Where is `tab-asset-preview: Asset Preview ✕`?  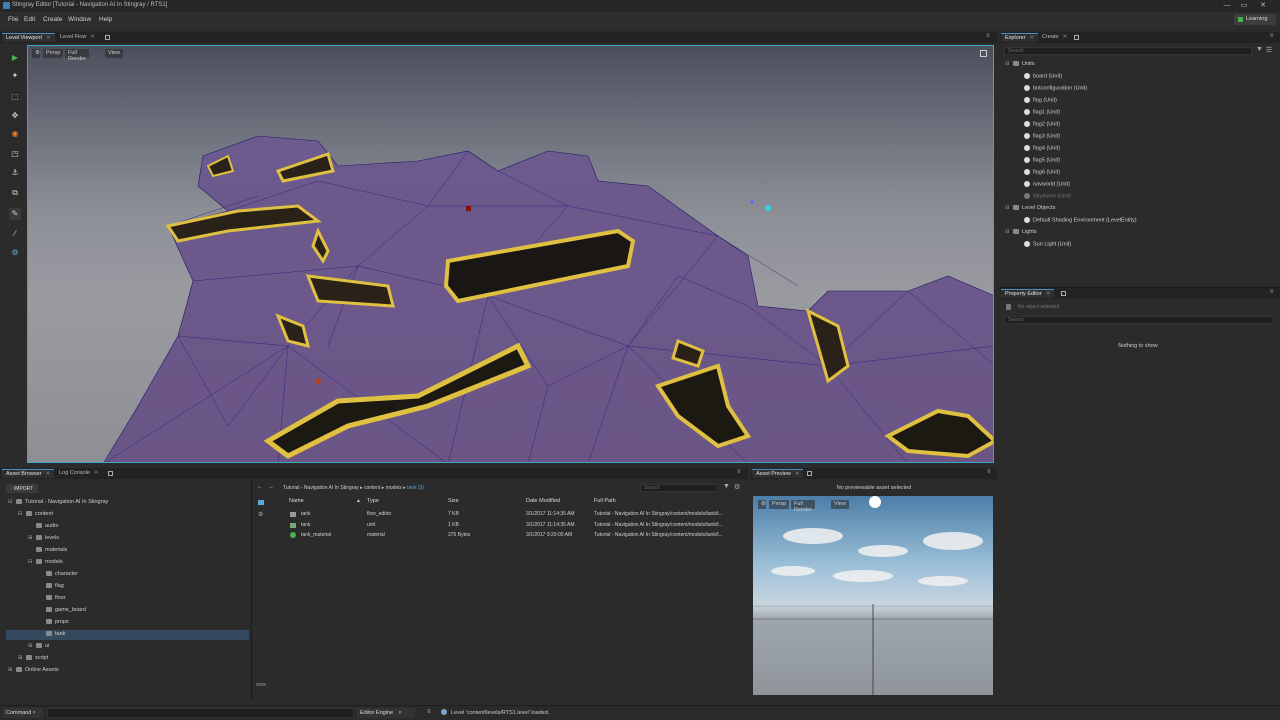 tab-asset-preview: Asset Preview ✕ is located at coordinates (778, 473).